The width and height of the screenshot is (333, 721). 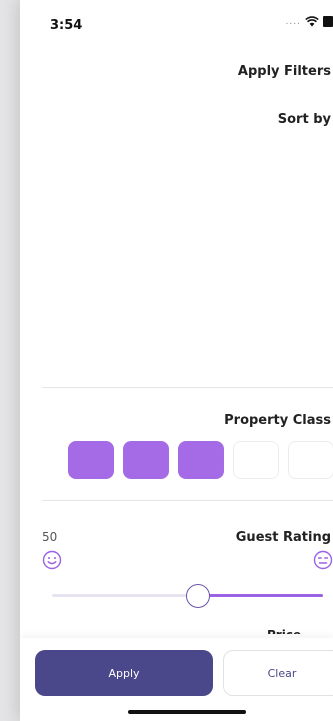 What do you see at coordinates (328, 21) in the screenshot?
I see `battery-icon` at bounding box center [328, 21].